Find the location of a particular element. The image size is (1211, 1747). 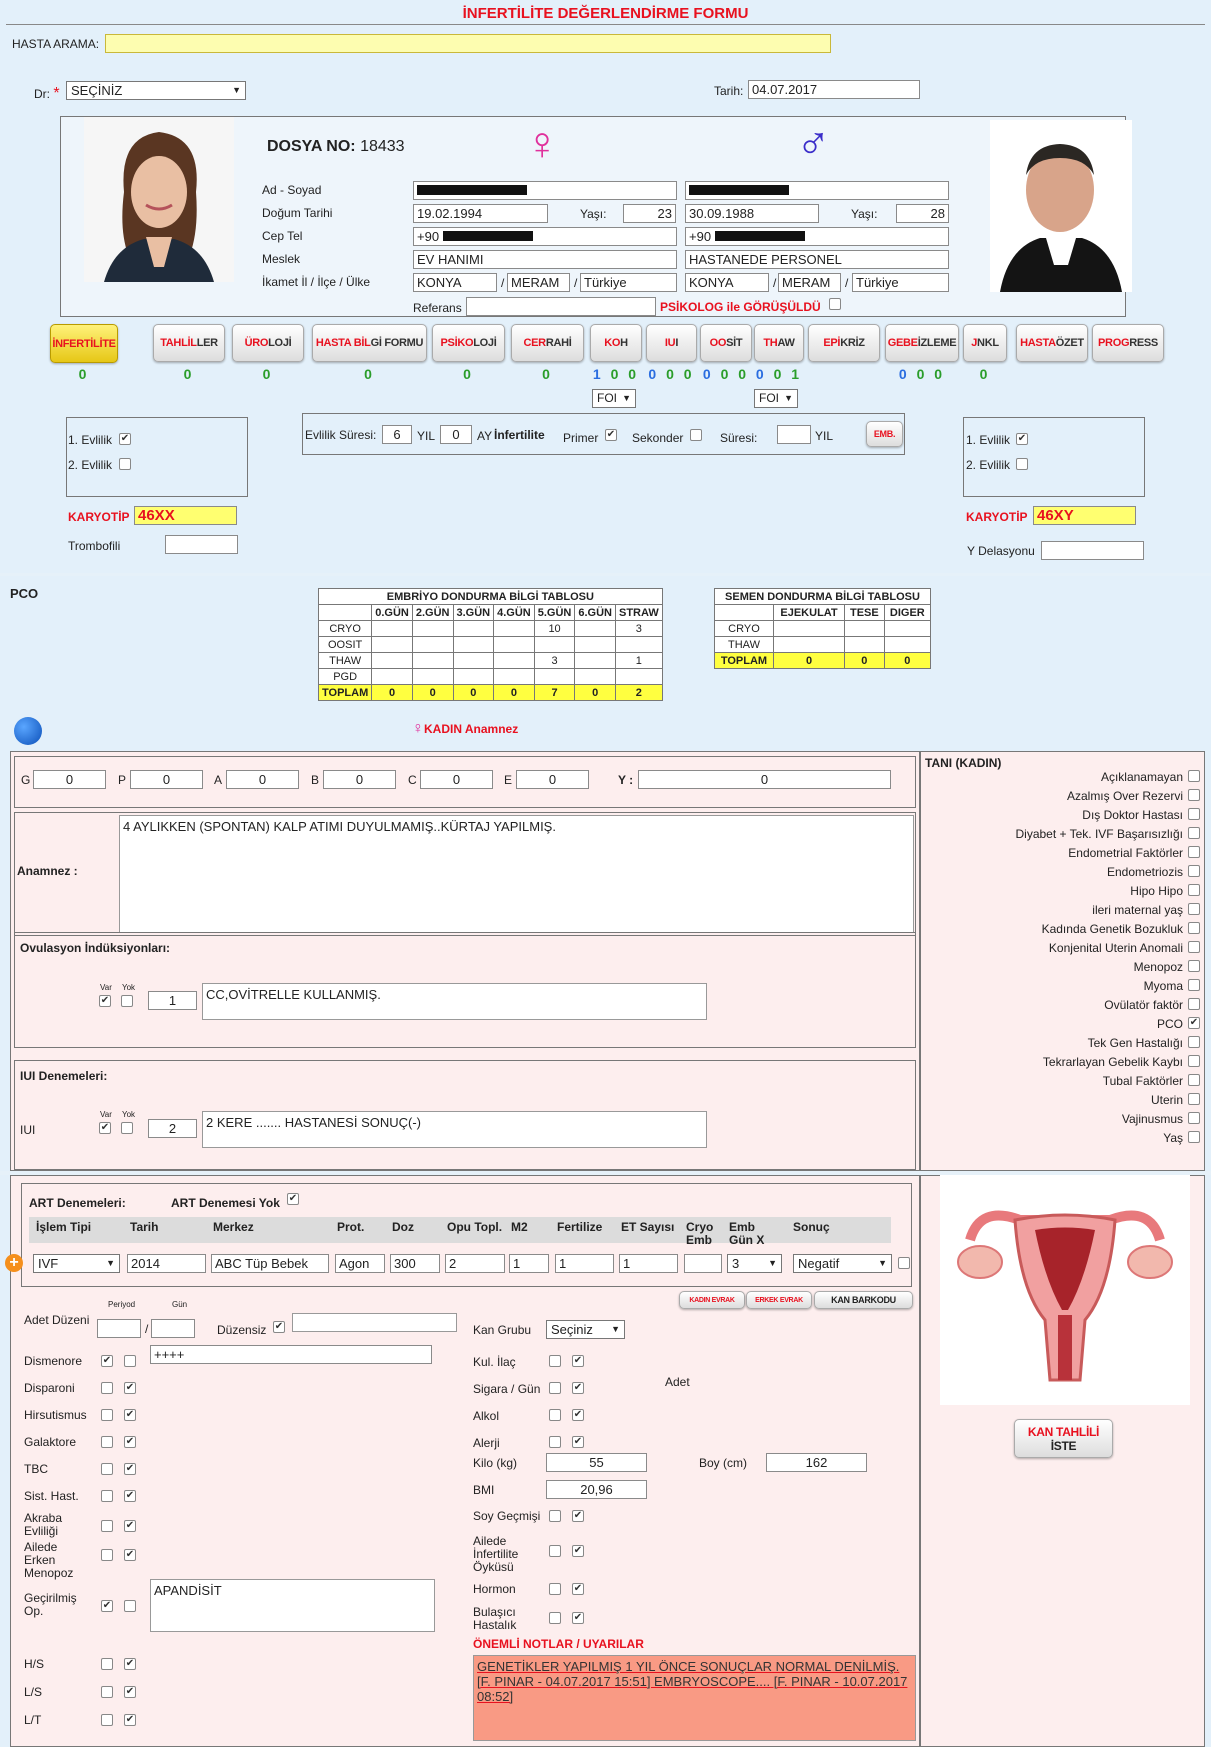

tab-4: PSİKO LOJİ is located at coordinates (468, 343).